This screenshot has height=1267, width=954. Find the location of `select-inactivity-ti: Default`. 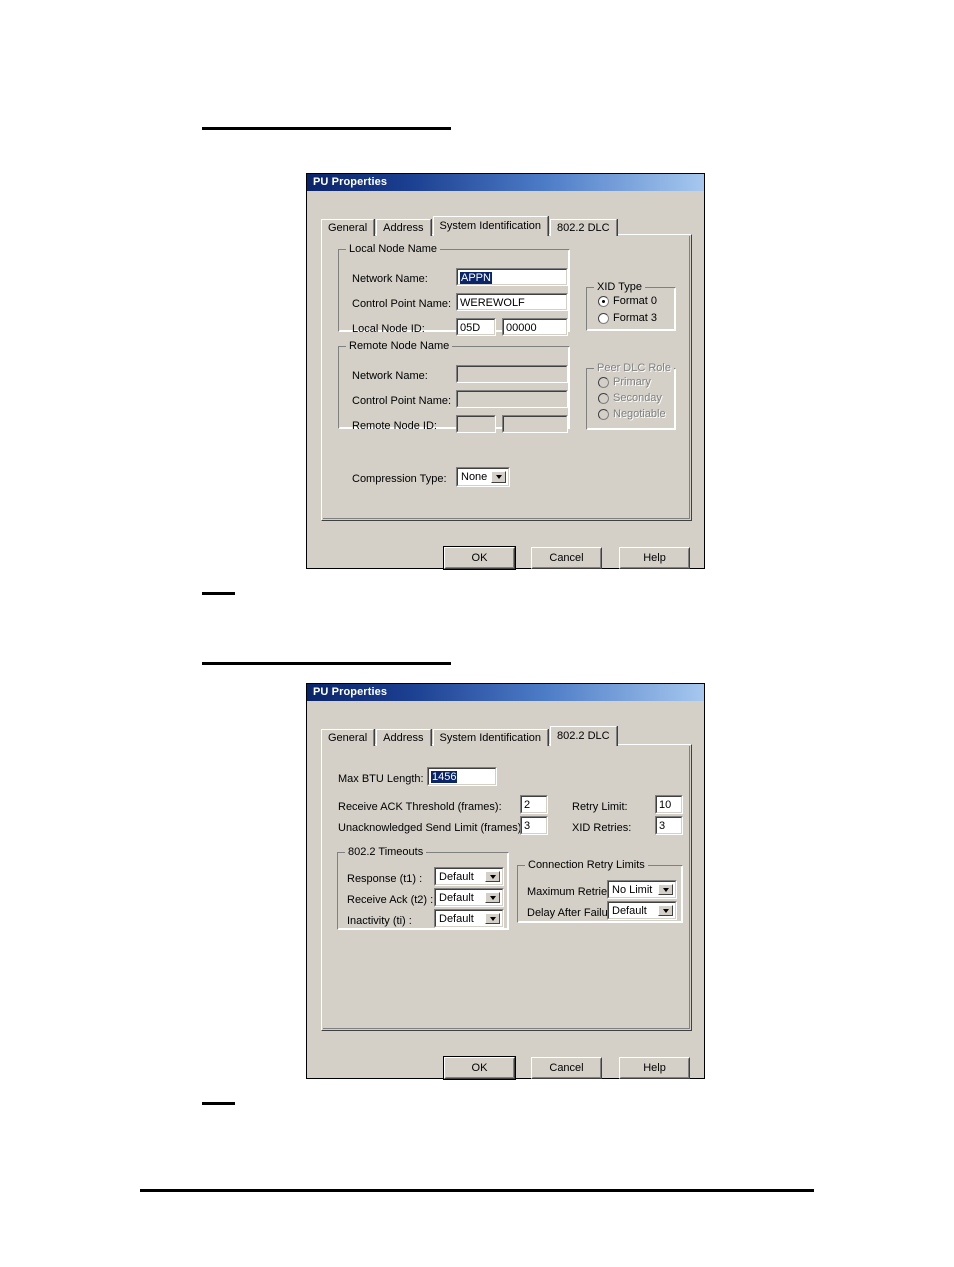

select-inactivity-ti: Default is located at coordinates (469, 918).